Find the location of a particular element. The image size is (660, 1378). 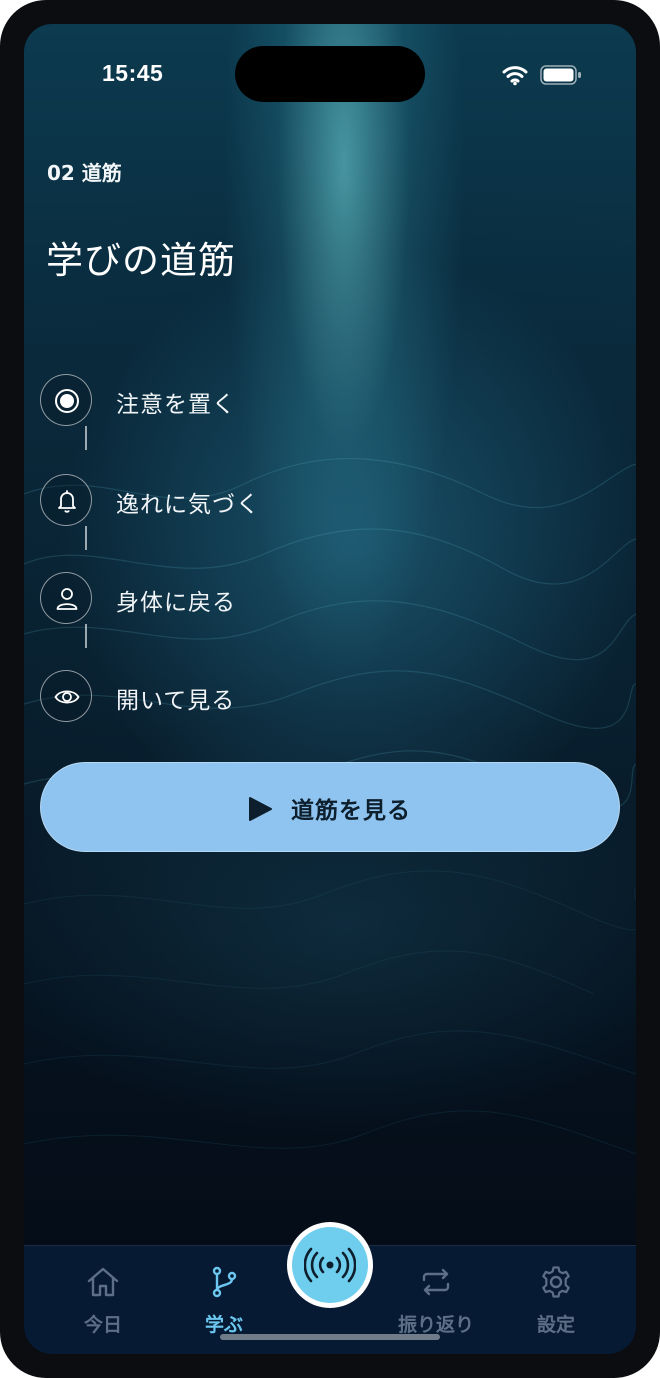

view-path-label: 道筋を見る is located at coordinates (351, 811).